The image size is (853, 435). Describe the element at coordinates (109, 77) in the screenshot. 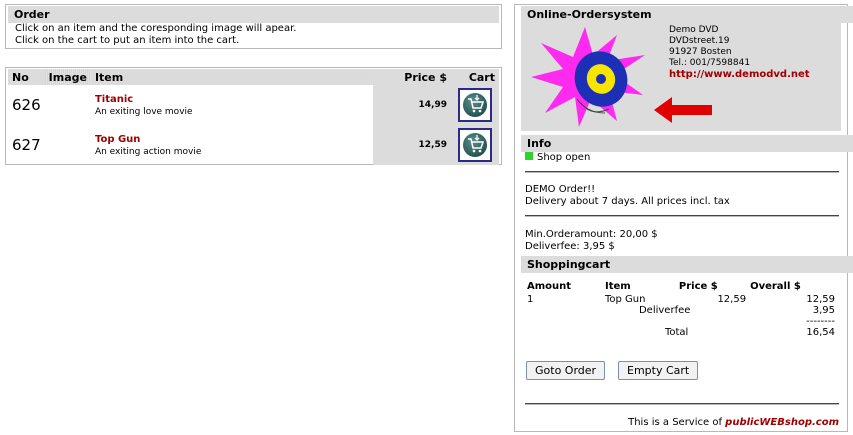

I see `col-item: Item` at that location.